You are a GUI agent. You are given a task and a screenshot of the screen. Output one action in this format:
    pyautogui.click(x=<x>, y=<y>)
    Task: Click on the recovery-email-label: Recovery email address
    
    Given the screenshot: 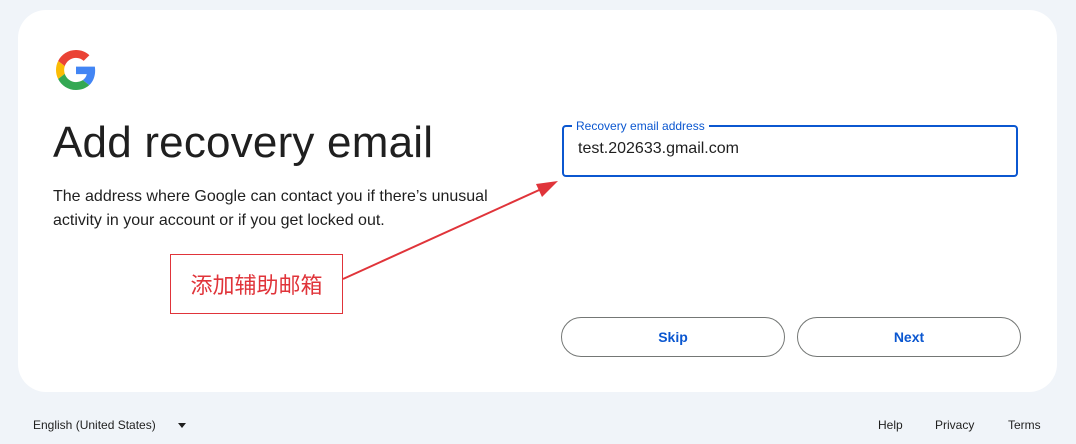 What is the action you would take?
    pyautogui.click(x=640, y=126)
    